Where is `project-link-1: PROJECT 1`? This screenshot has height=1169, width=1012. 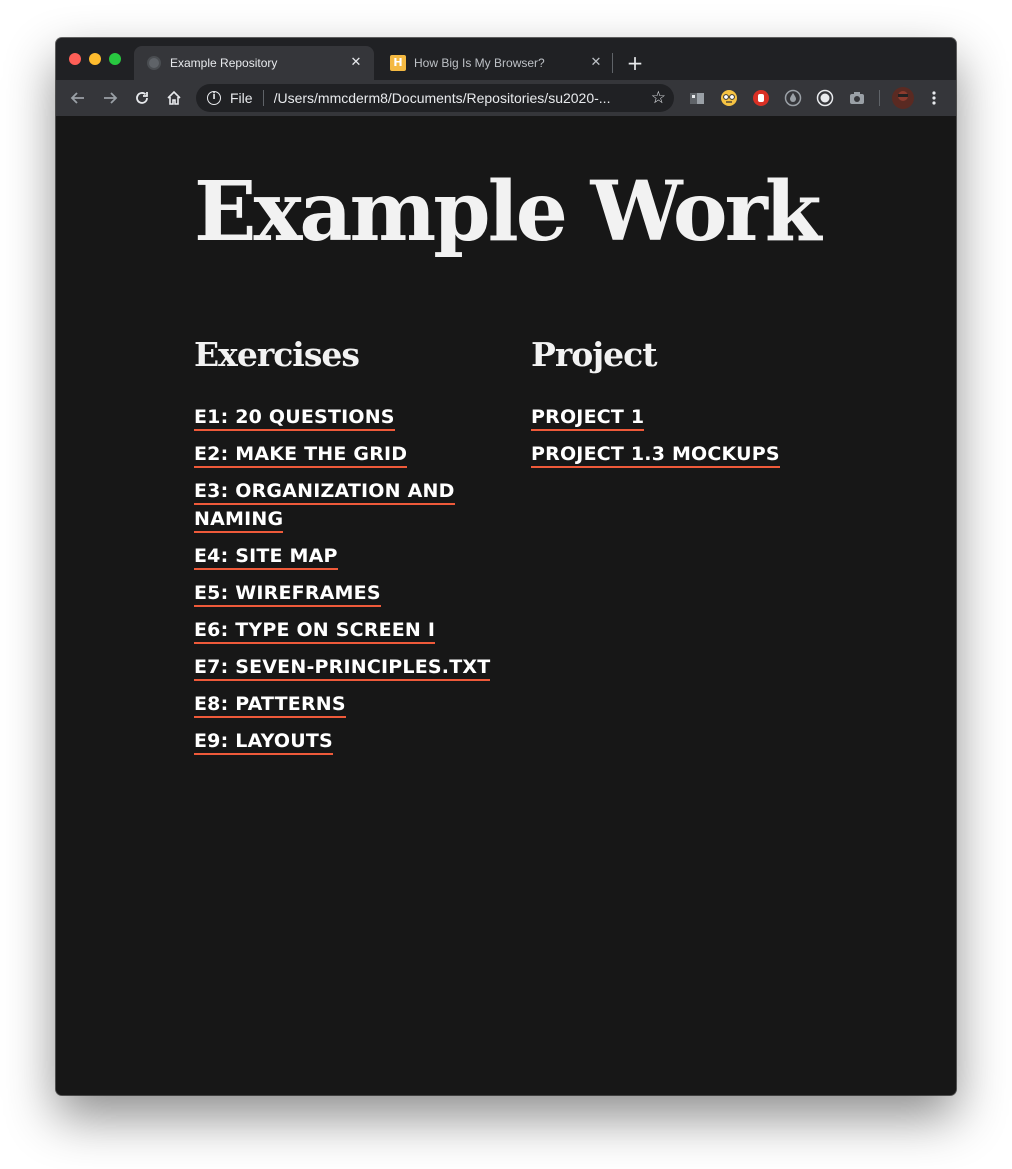 project-link-1: PROJECT 1 is located at coordinates (588, 418).